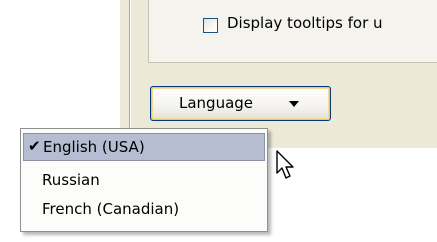  What do you see at coordinates (285, 164) in the screenshot?
I see `mouse-pointer-icon` at bounding box center [285, 164].